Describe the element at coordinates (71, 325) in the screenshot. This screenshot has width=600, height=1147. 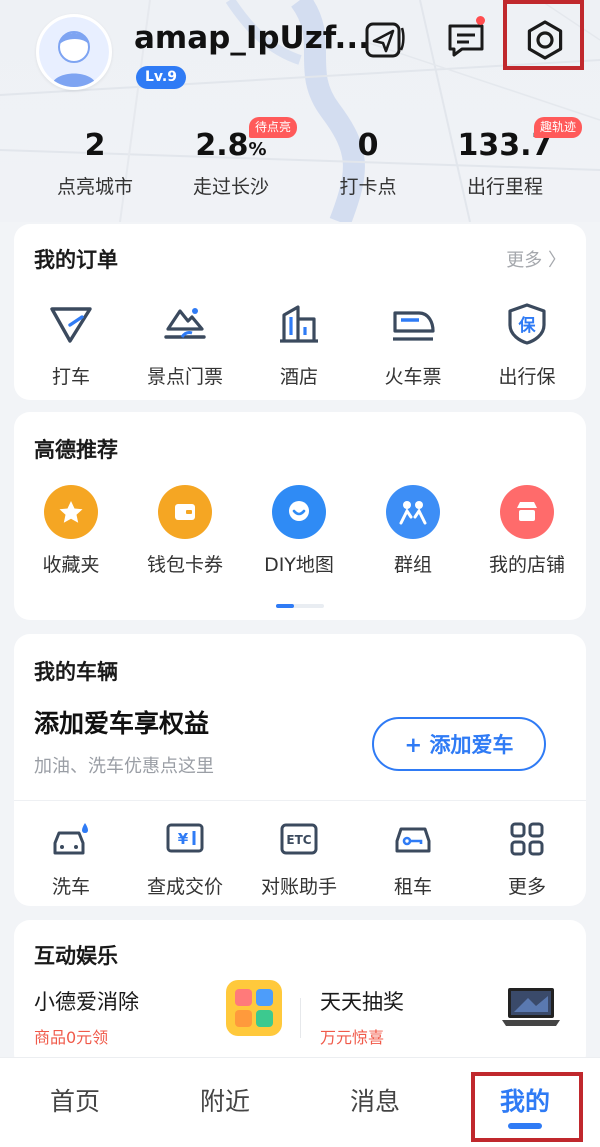
I see `taxi-icon` at that location.